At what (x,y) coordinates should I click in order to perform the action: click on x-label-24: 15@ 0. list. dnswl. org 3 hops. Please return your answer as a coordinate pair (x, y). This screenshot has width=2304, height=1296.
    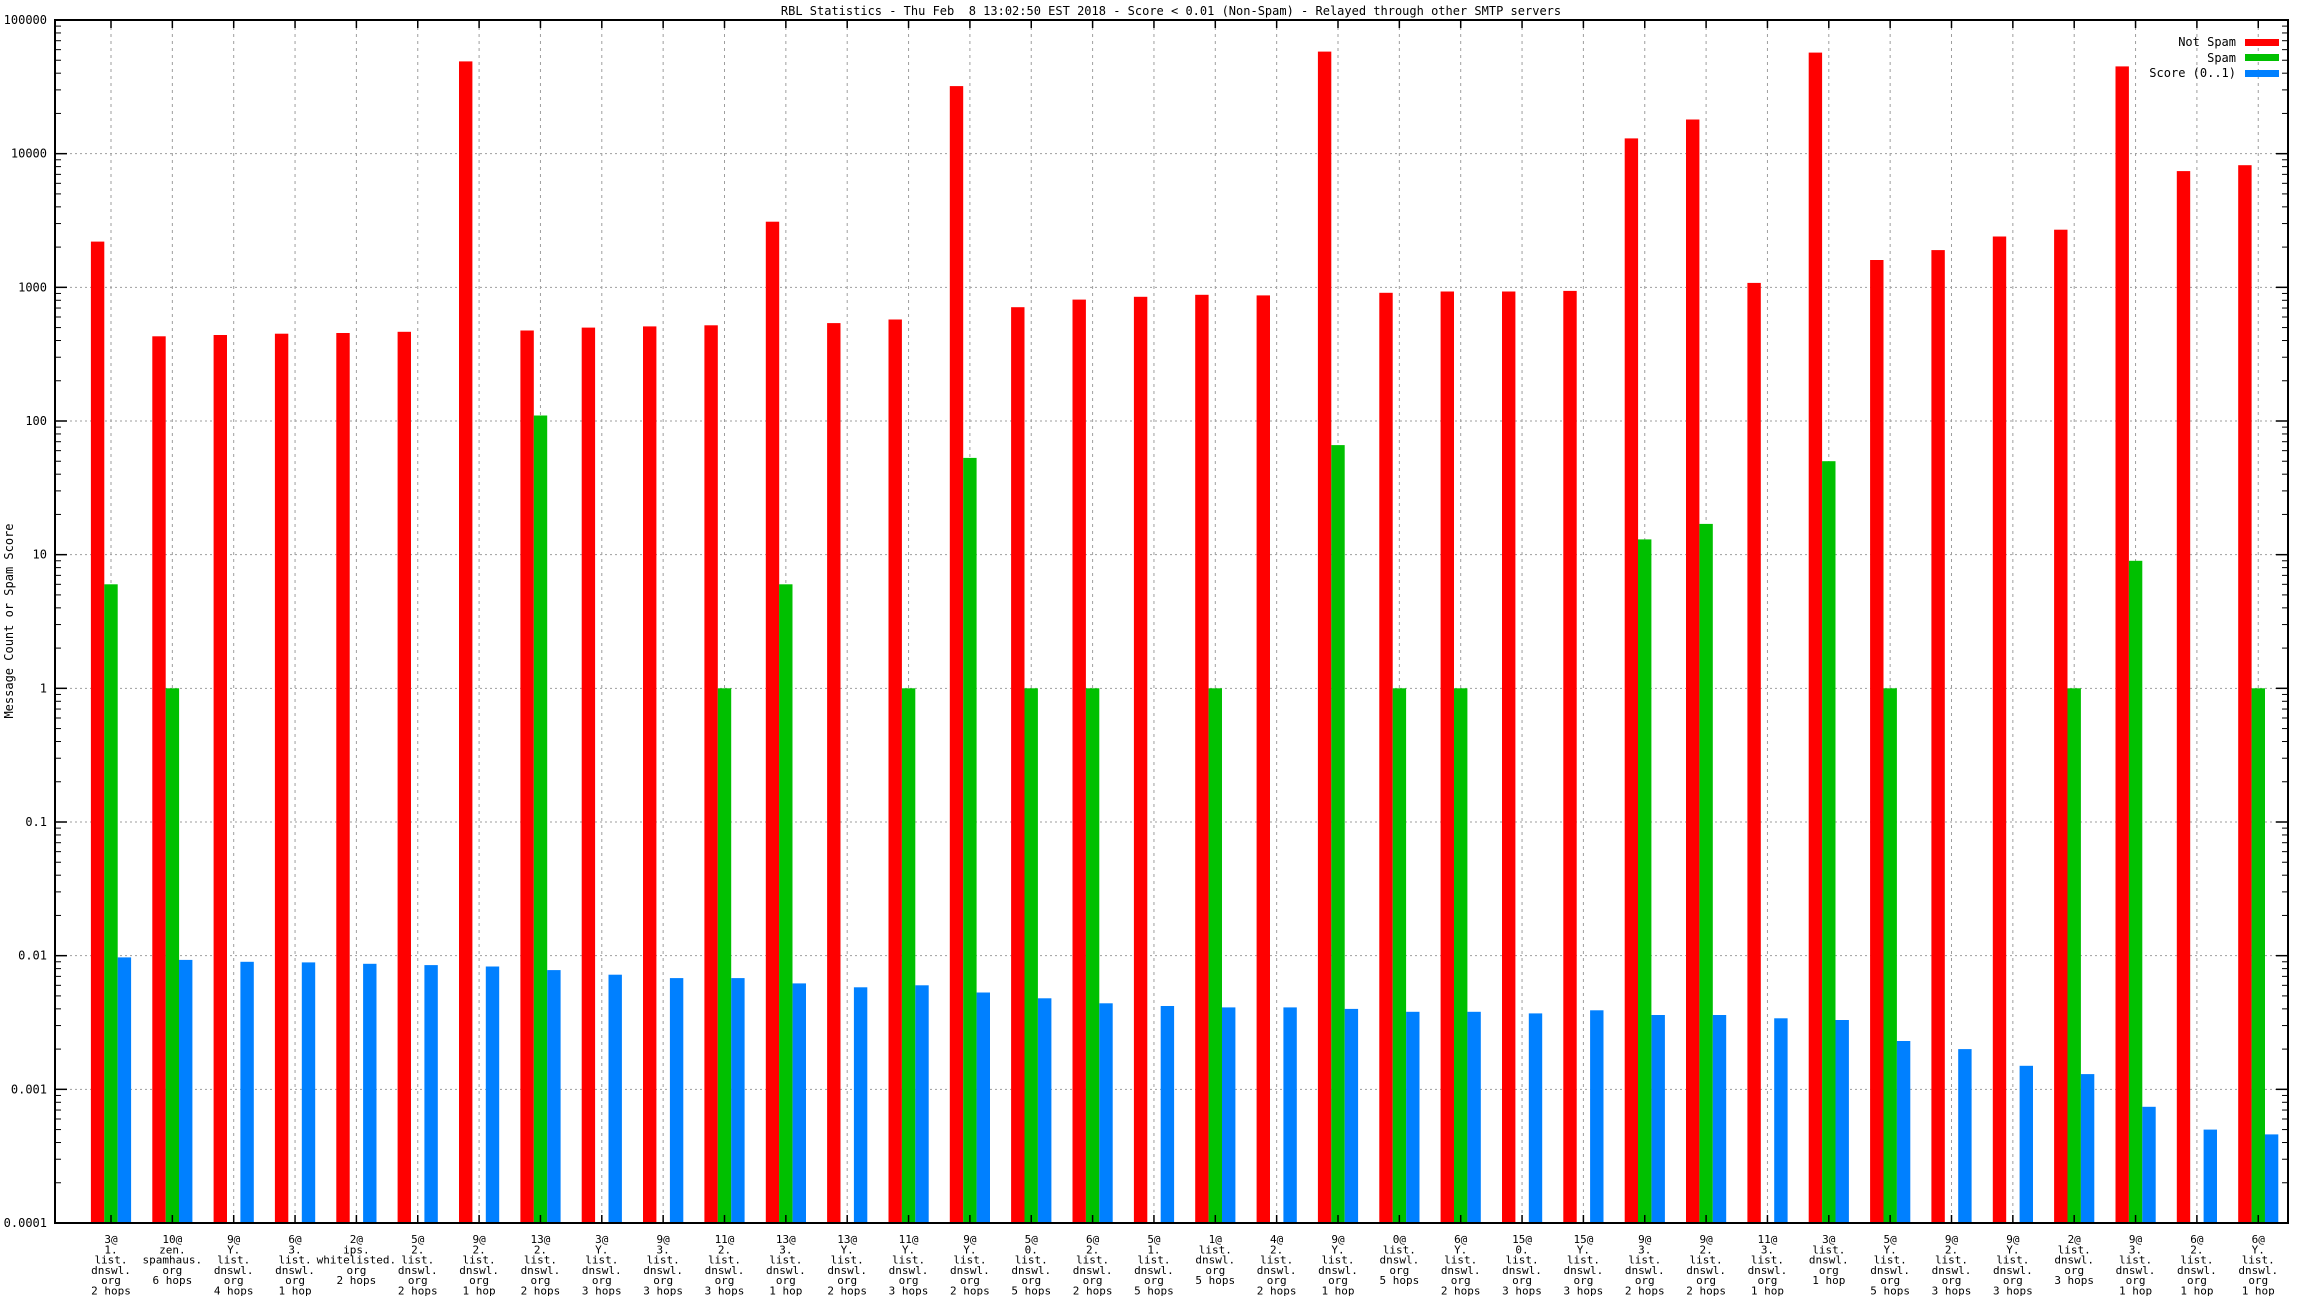
    Looking at the image, I should click on (1522, 1264).